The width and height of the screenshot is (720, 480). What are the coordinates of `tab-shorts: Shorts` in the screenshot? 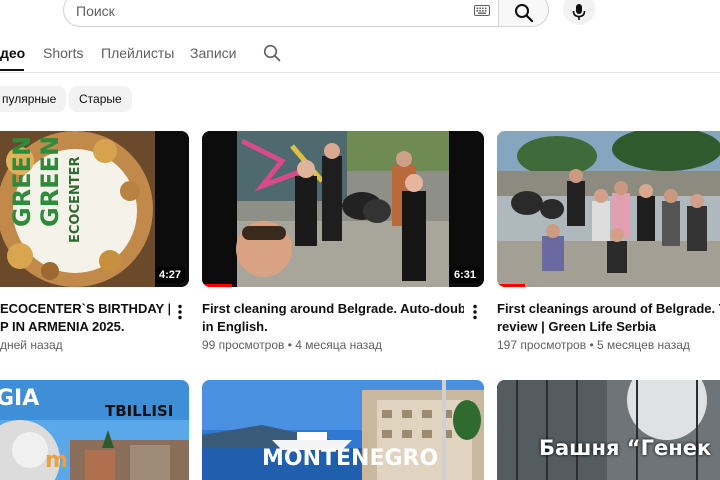 It's located at (63, 53).